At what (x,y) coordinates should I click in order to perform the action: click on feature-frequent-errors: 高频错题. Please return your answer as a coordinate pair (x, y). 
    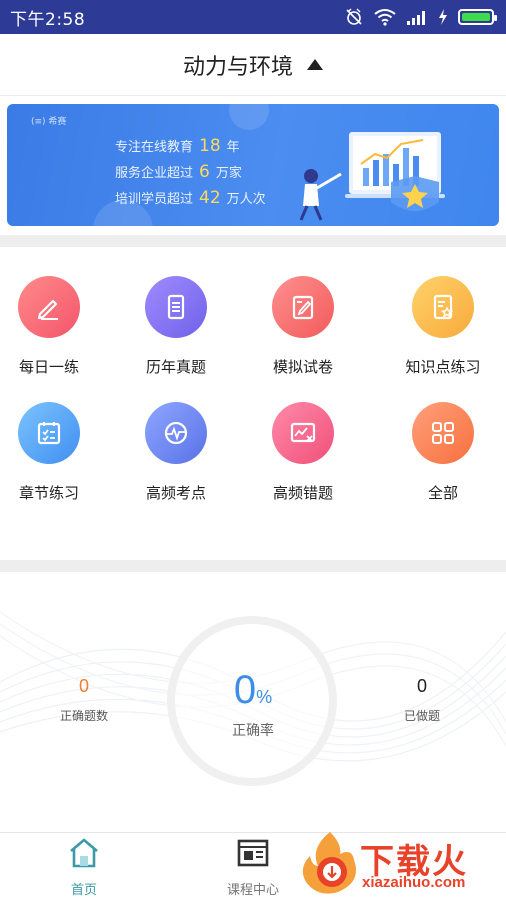
    Looking at the image, I should click on (303, 452).